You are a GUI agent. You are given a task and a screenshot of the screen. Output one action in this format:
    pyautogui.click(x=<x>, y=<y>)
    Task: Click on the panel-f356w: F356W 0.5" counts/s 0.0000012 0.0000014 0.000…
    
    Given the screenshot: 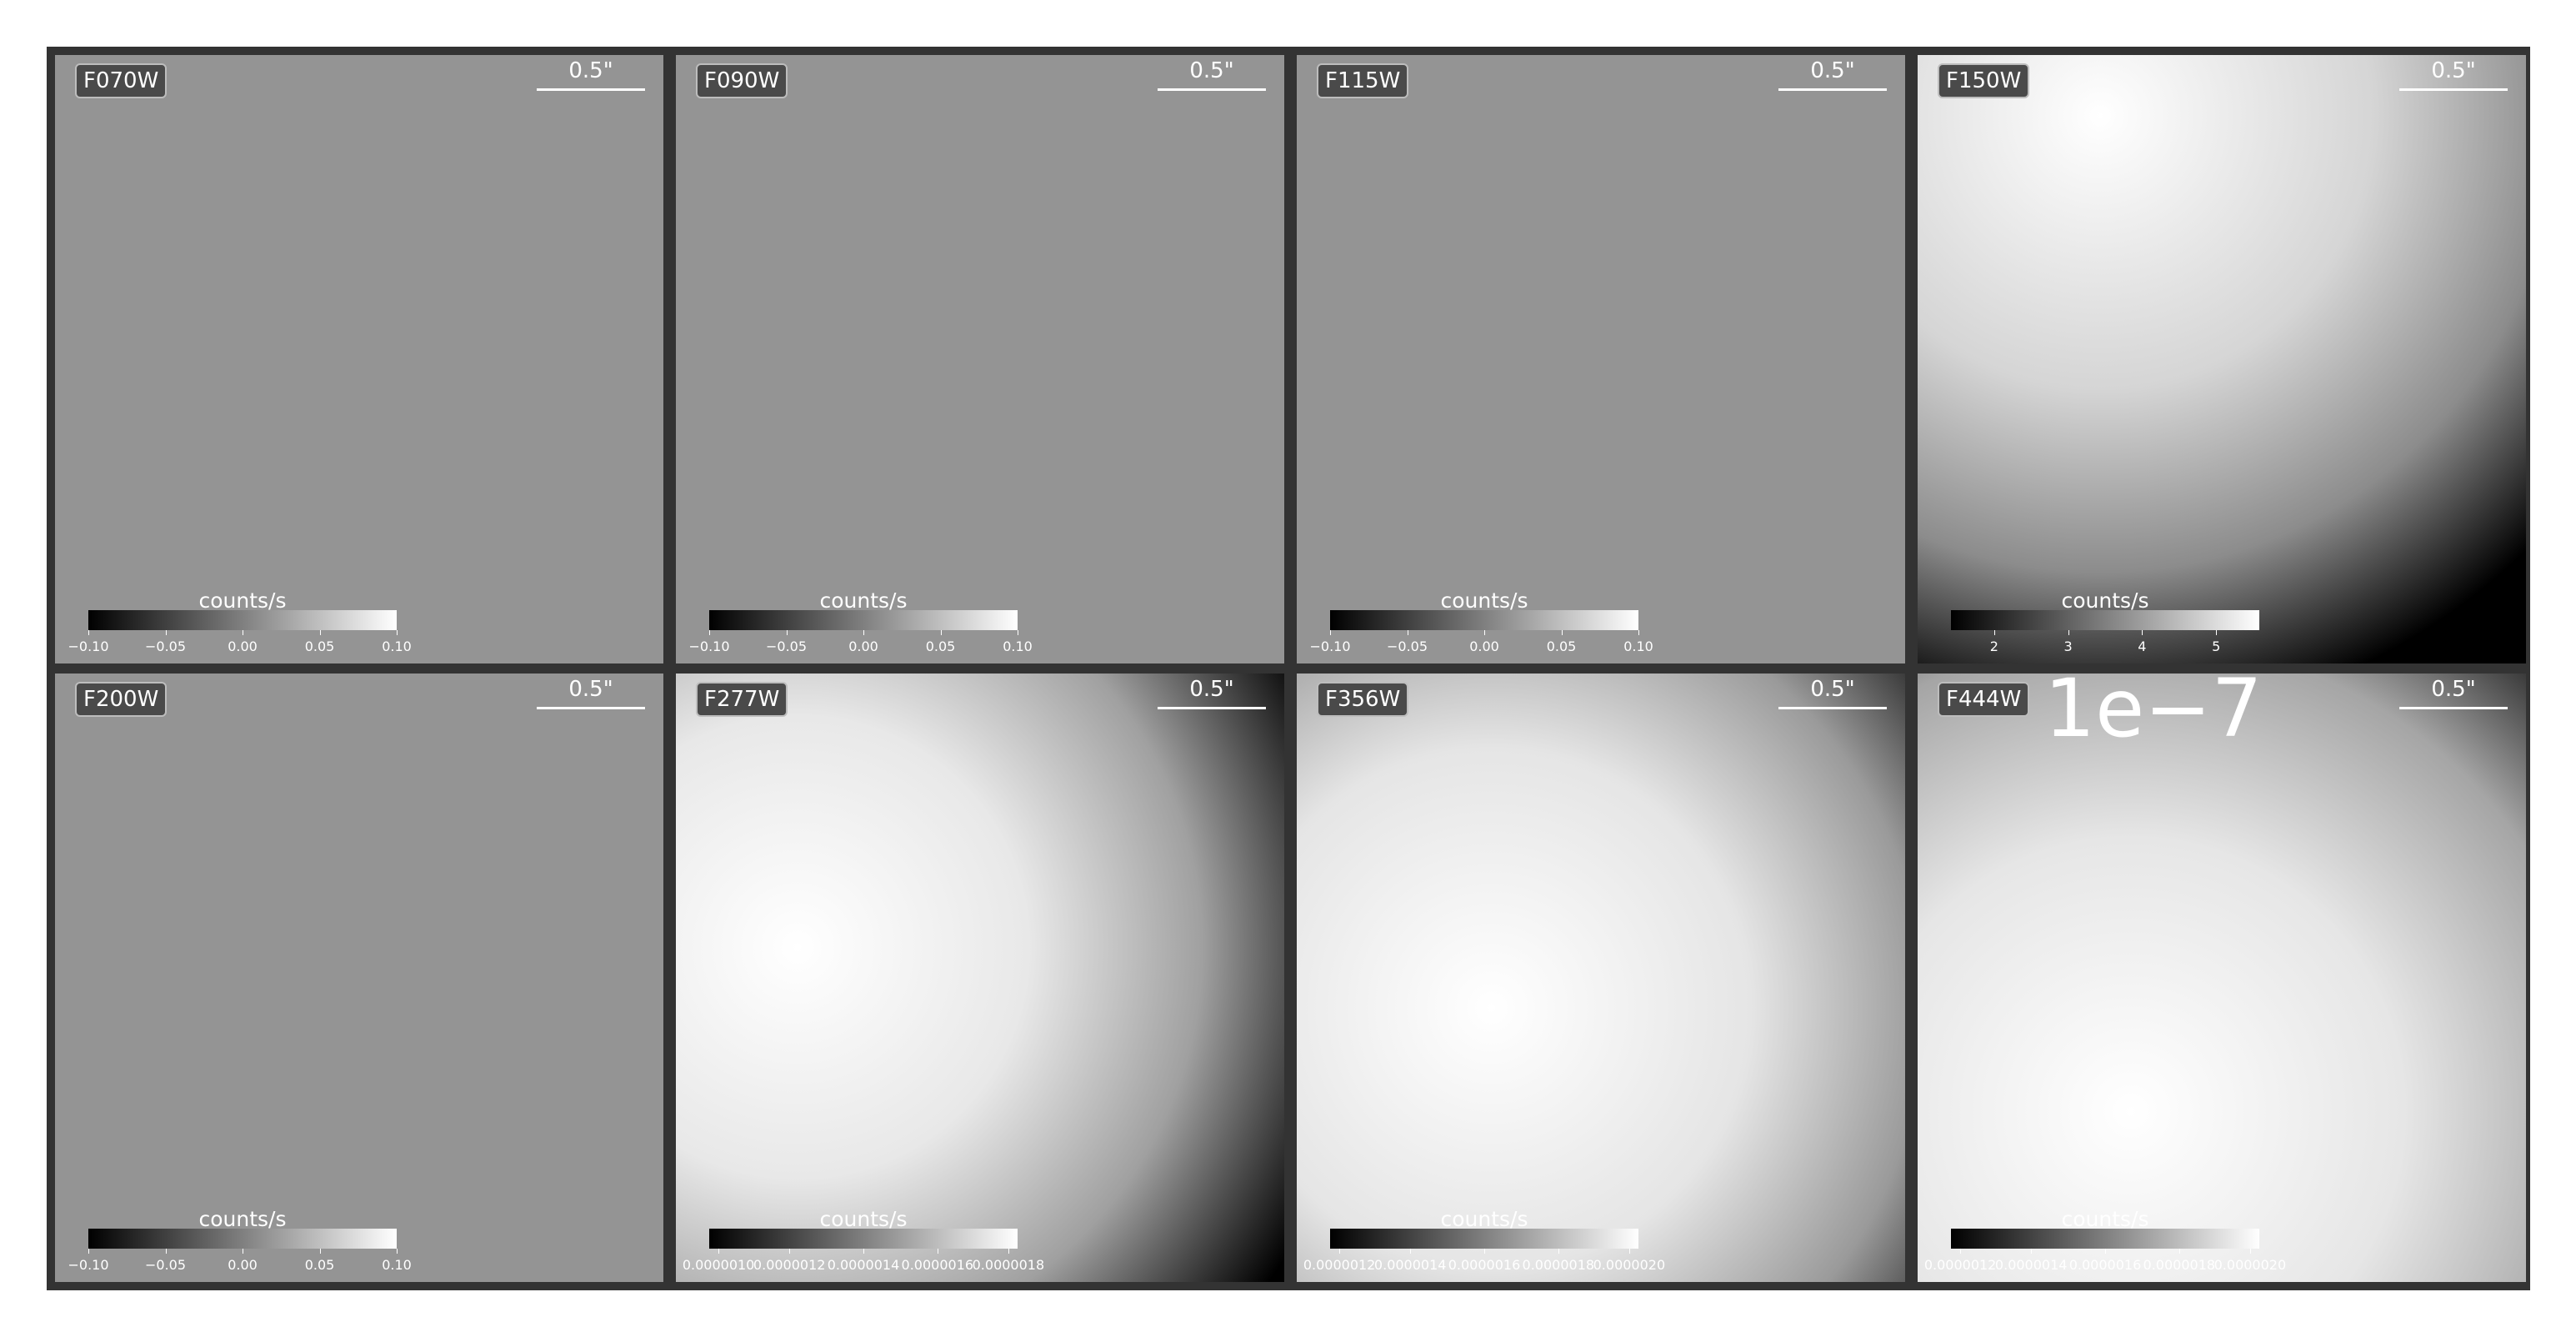 What is the action you would take?
    pyautogui.click(x=1601, y=978)
    